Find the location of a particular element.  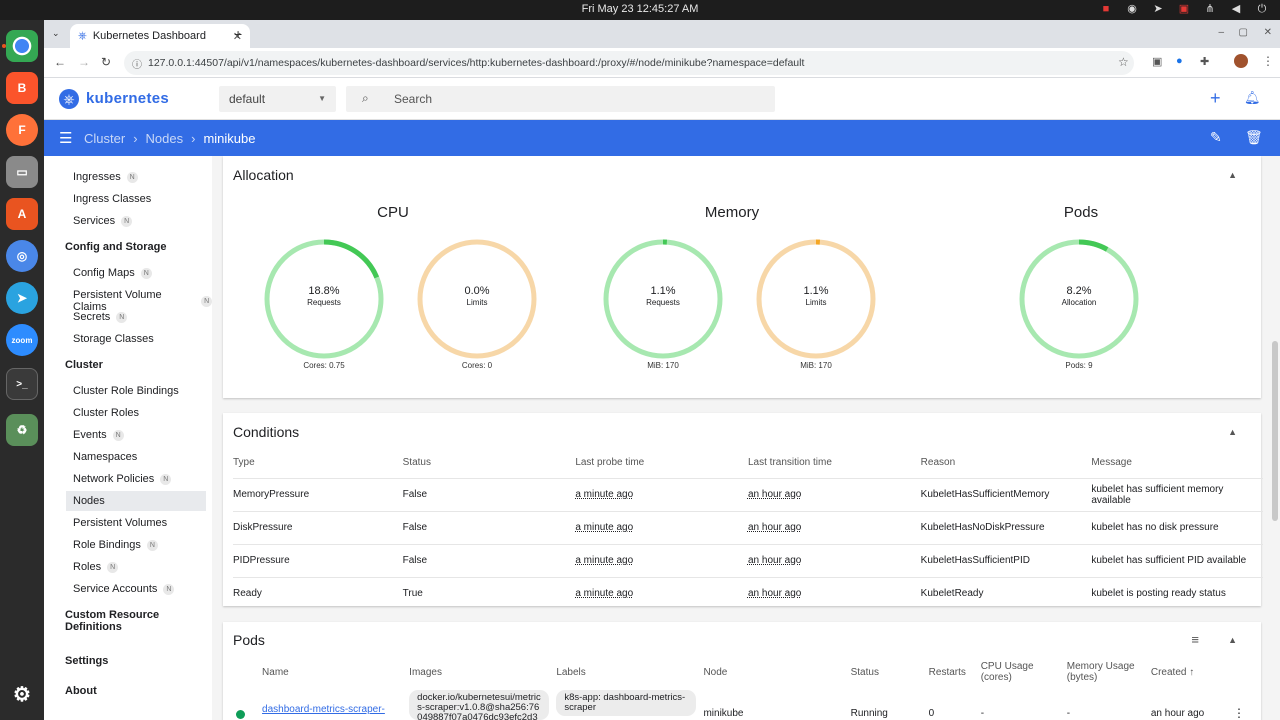

chromium-dock-icon: ◎ is located at coordinates (22, 256).